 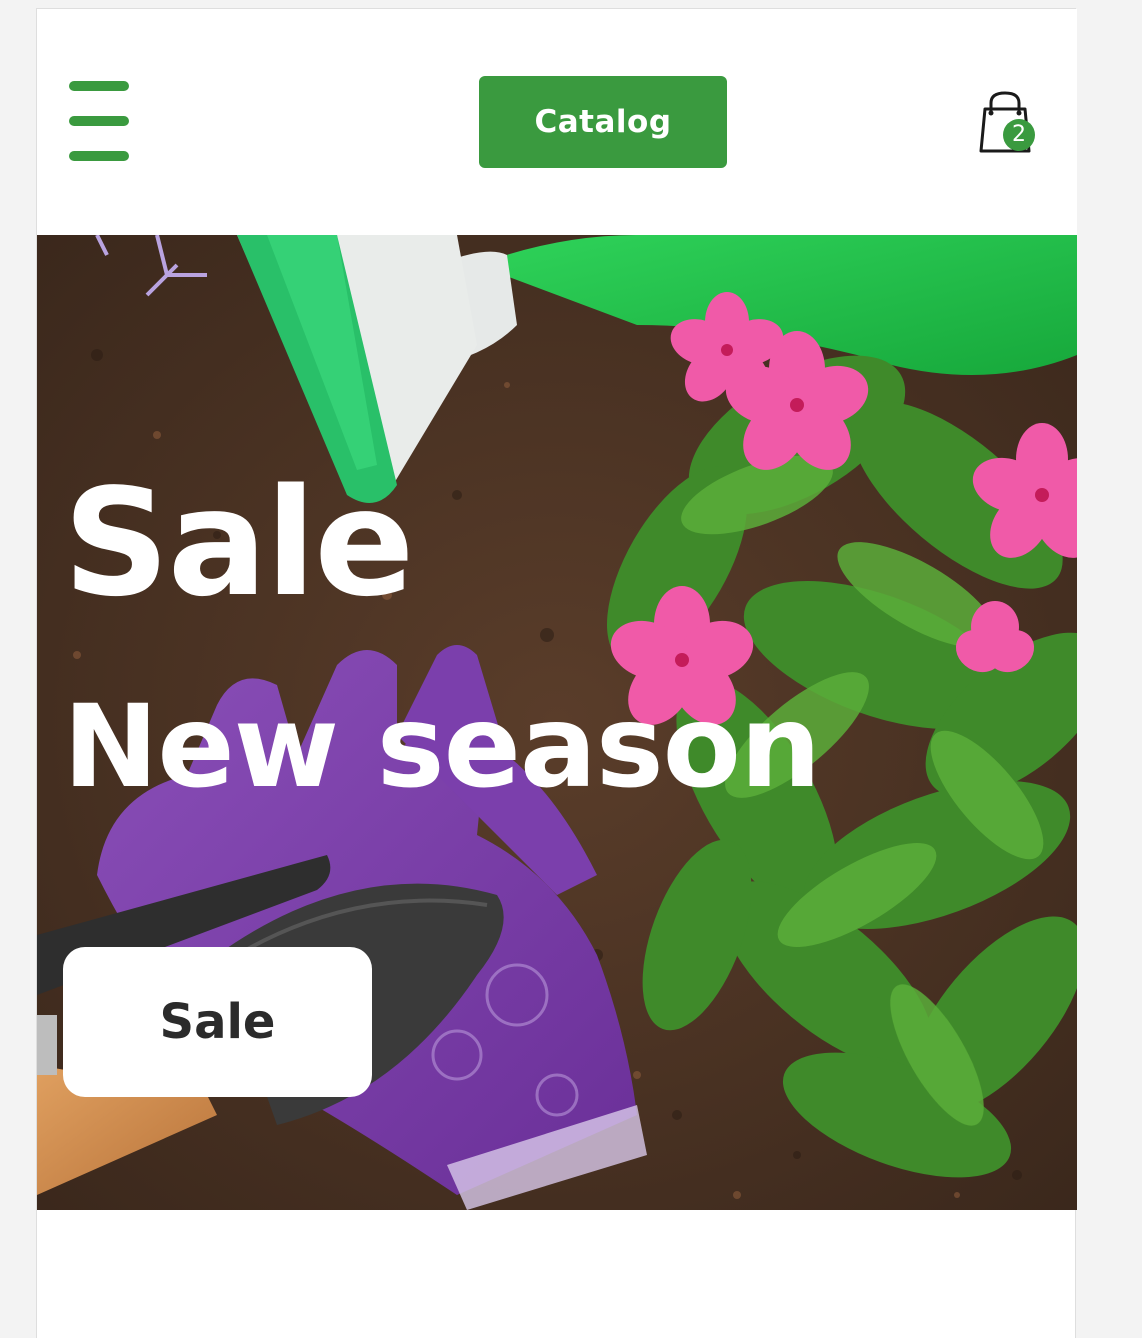 What do you see at coordinates (100, 123) in the screenshot?
I see `hamburger-menu-icon` at bounding box center [100, 123].